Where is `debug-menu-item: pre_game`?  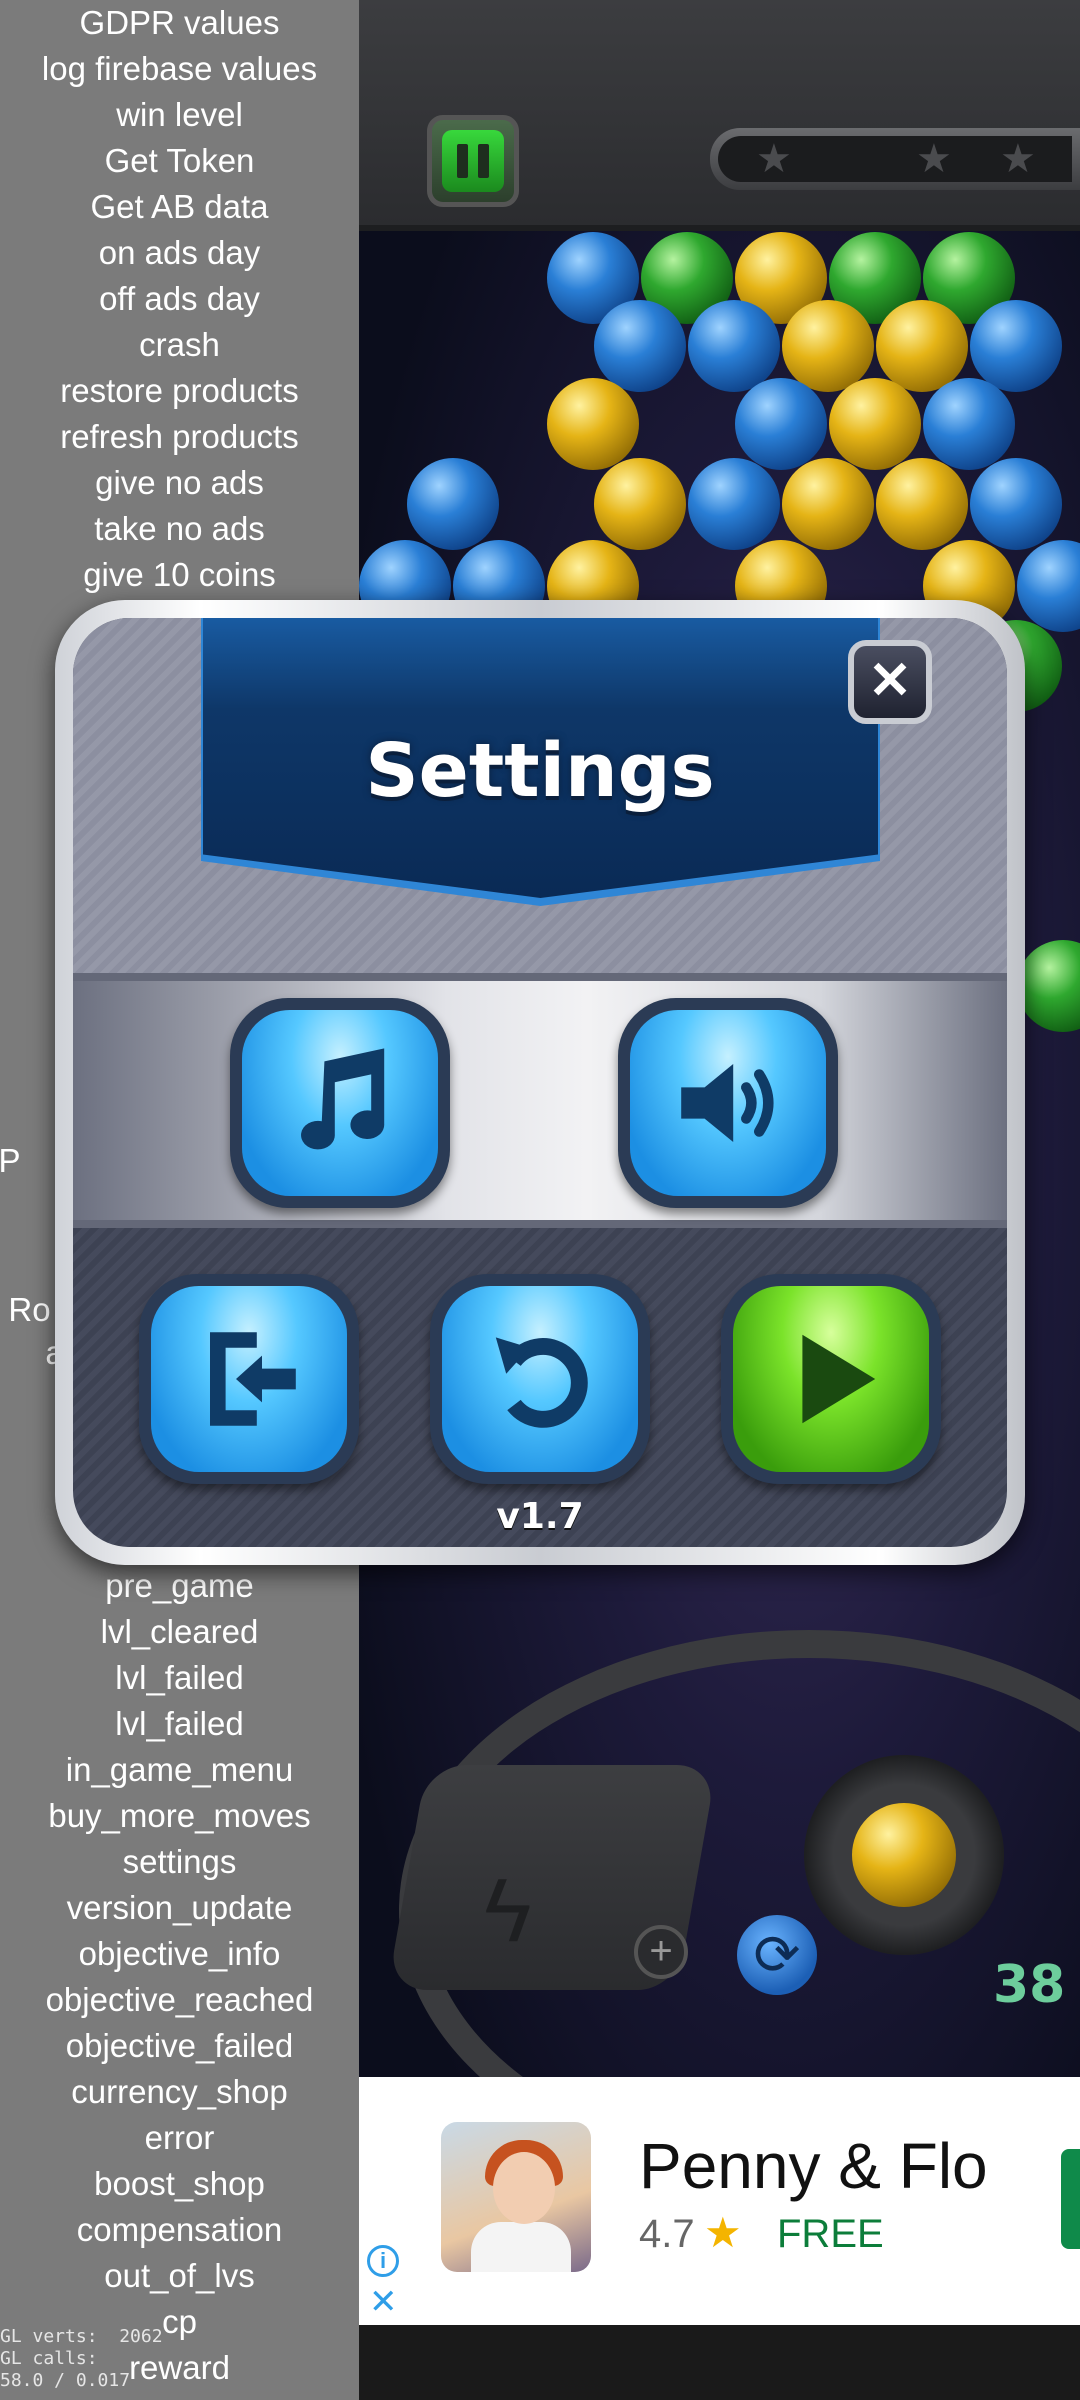 debug-menu-item: pre_game is located at coordinates (179, 1586).